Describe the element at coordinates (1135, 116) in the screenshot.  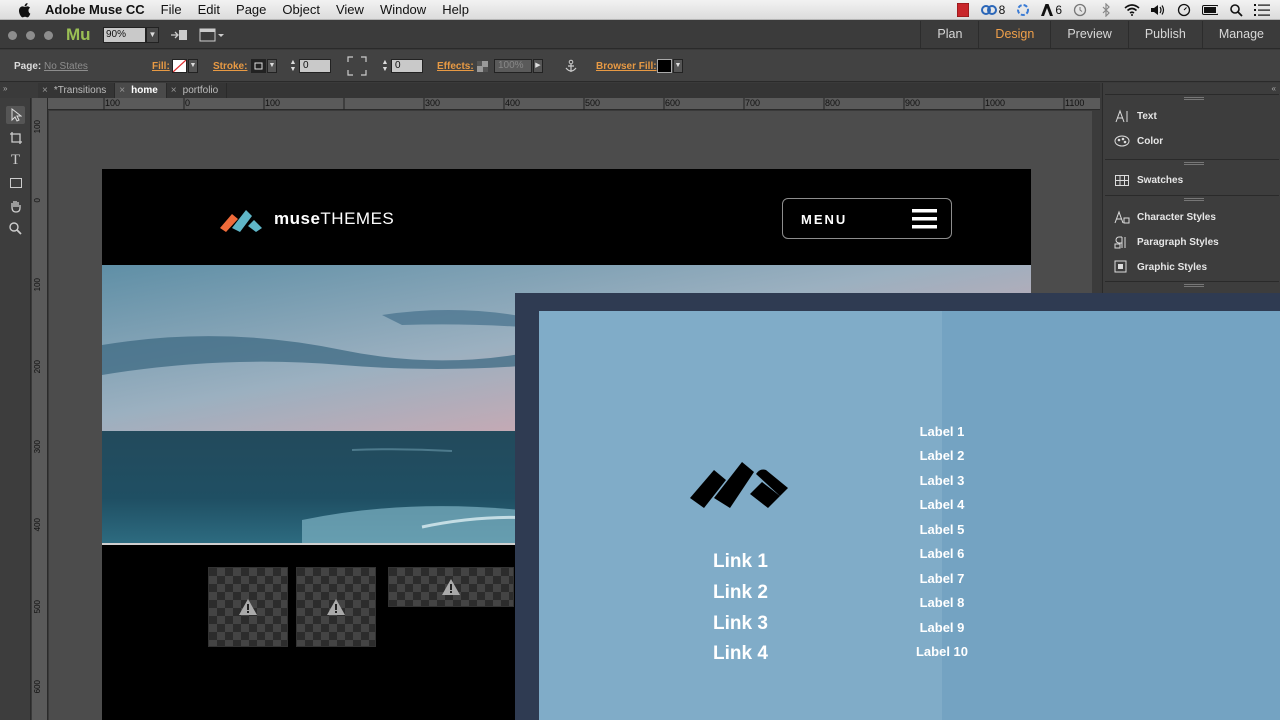
I see `text-panel-tab: Text` at that location.